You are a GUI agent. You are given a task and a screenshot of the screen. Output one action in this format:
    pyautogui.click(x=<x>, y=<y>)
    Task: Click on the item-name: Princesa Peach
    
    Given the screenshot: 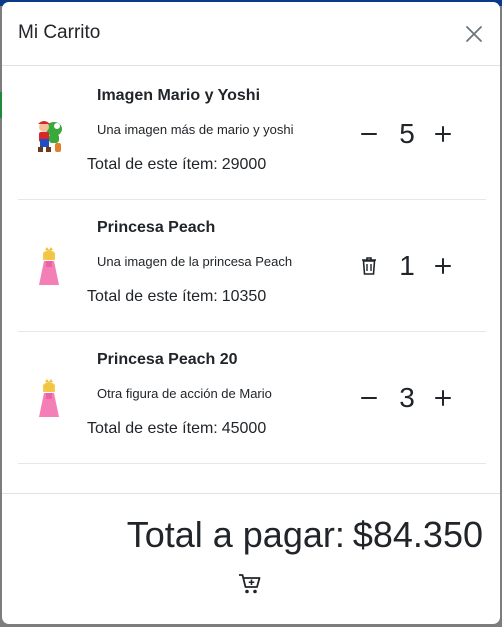 What is the action you would take?
    pyautogui.click(x=156, y=227)
    